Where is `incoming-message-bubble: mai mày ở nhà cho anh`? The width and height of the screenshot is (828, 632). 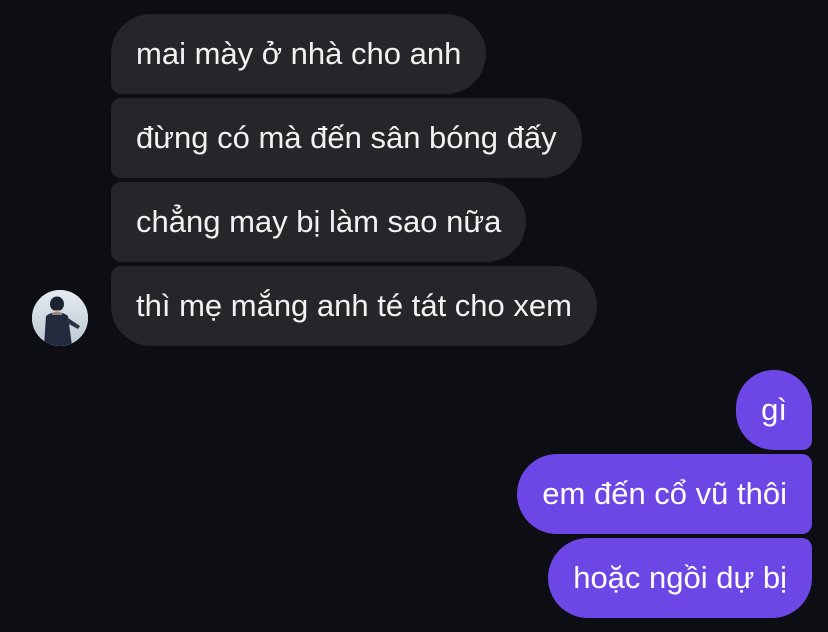 incoming-message-bubble: mai mày ở nhà cho anh is located at coordinates (299, 54).